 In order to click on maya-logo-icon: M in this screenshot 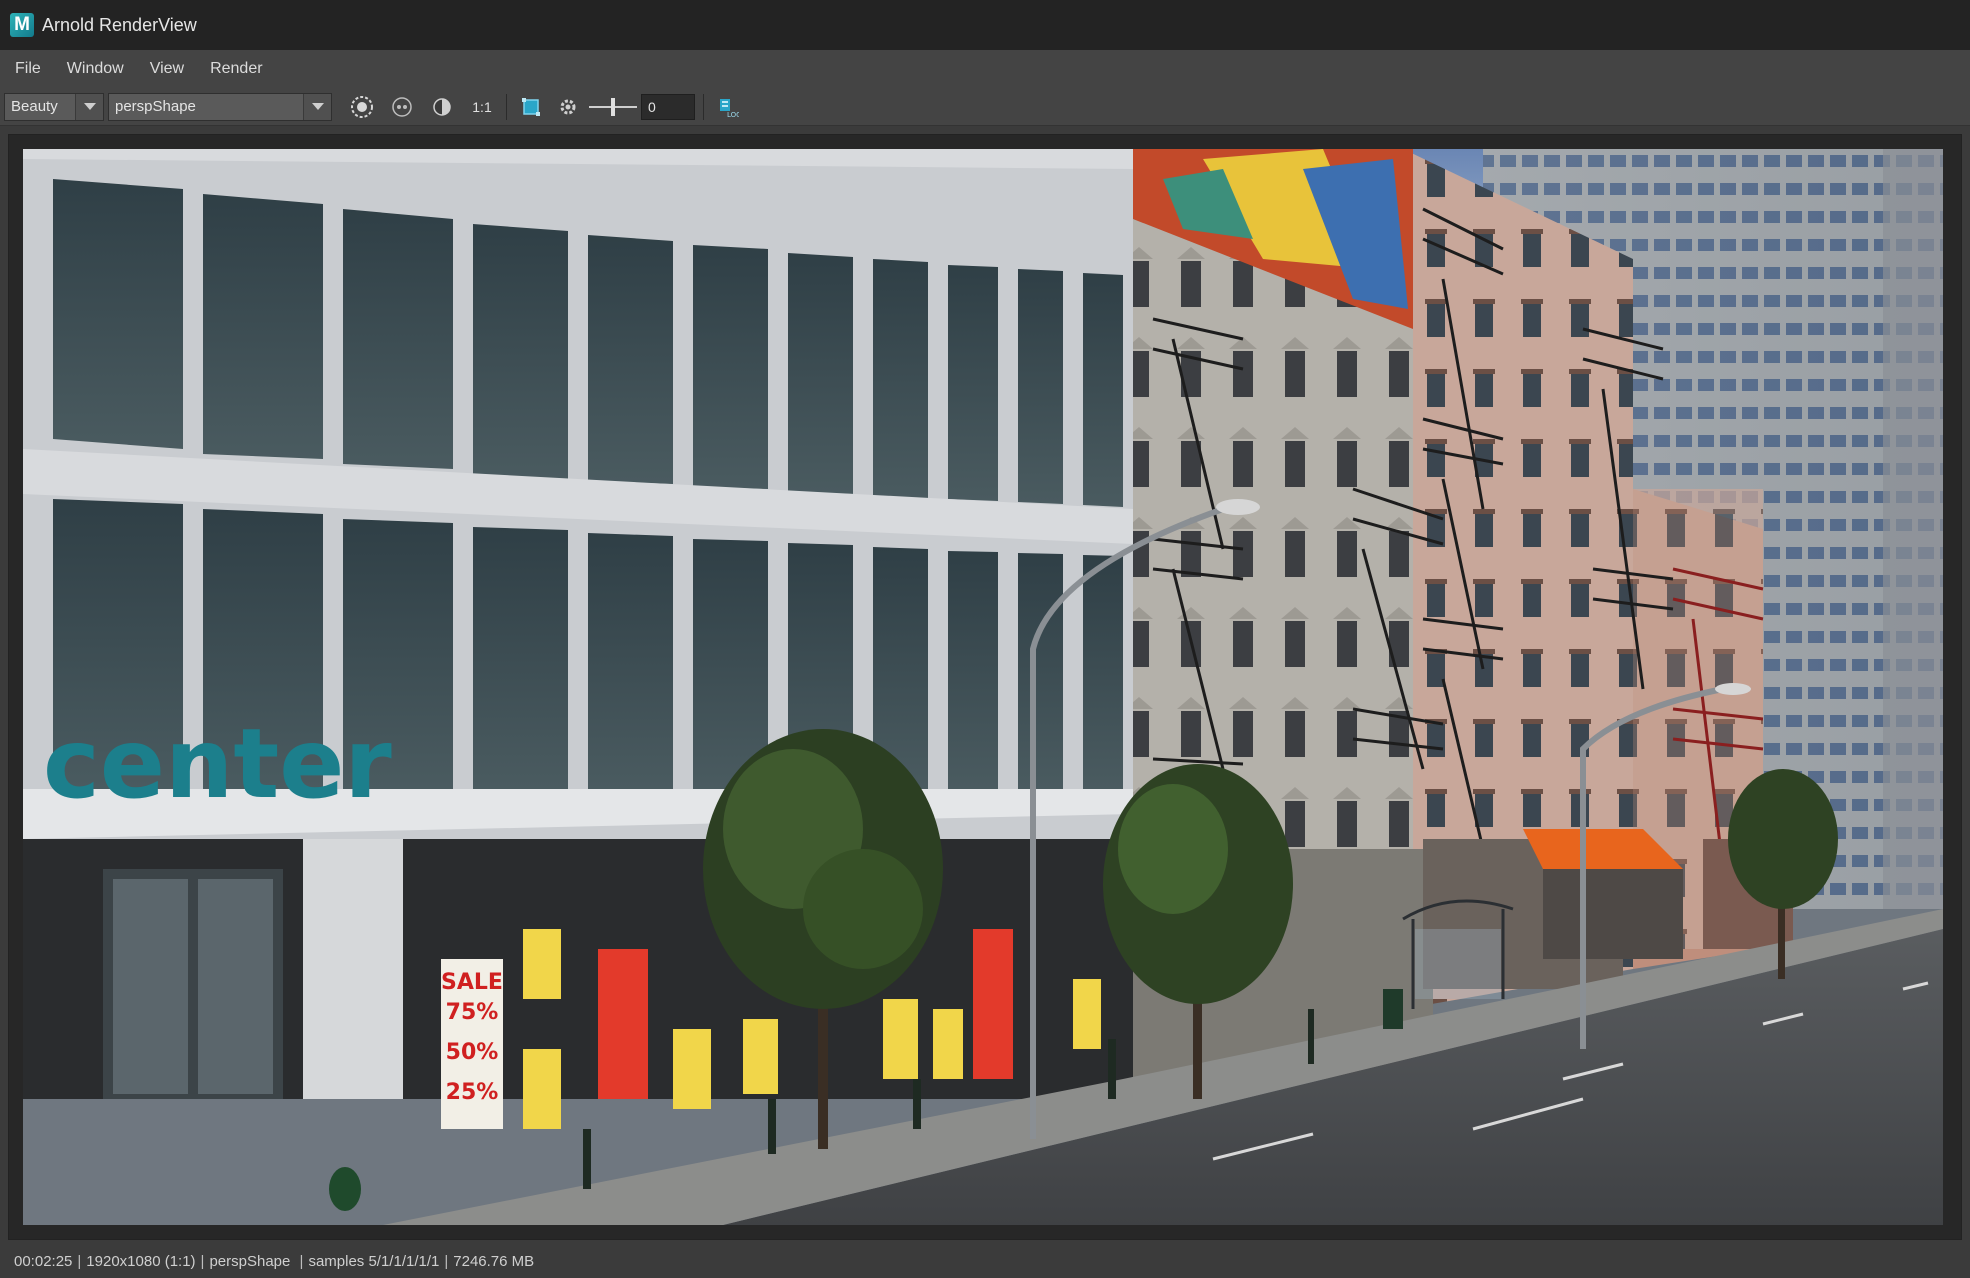, I will do `click(22, 25)`.